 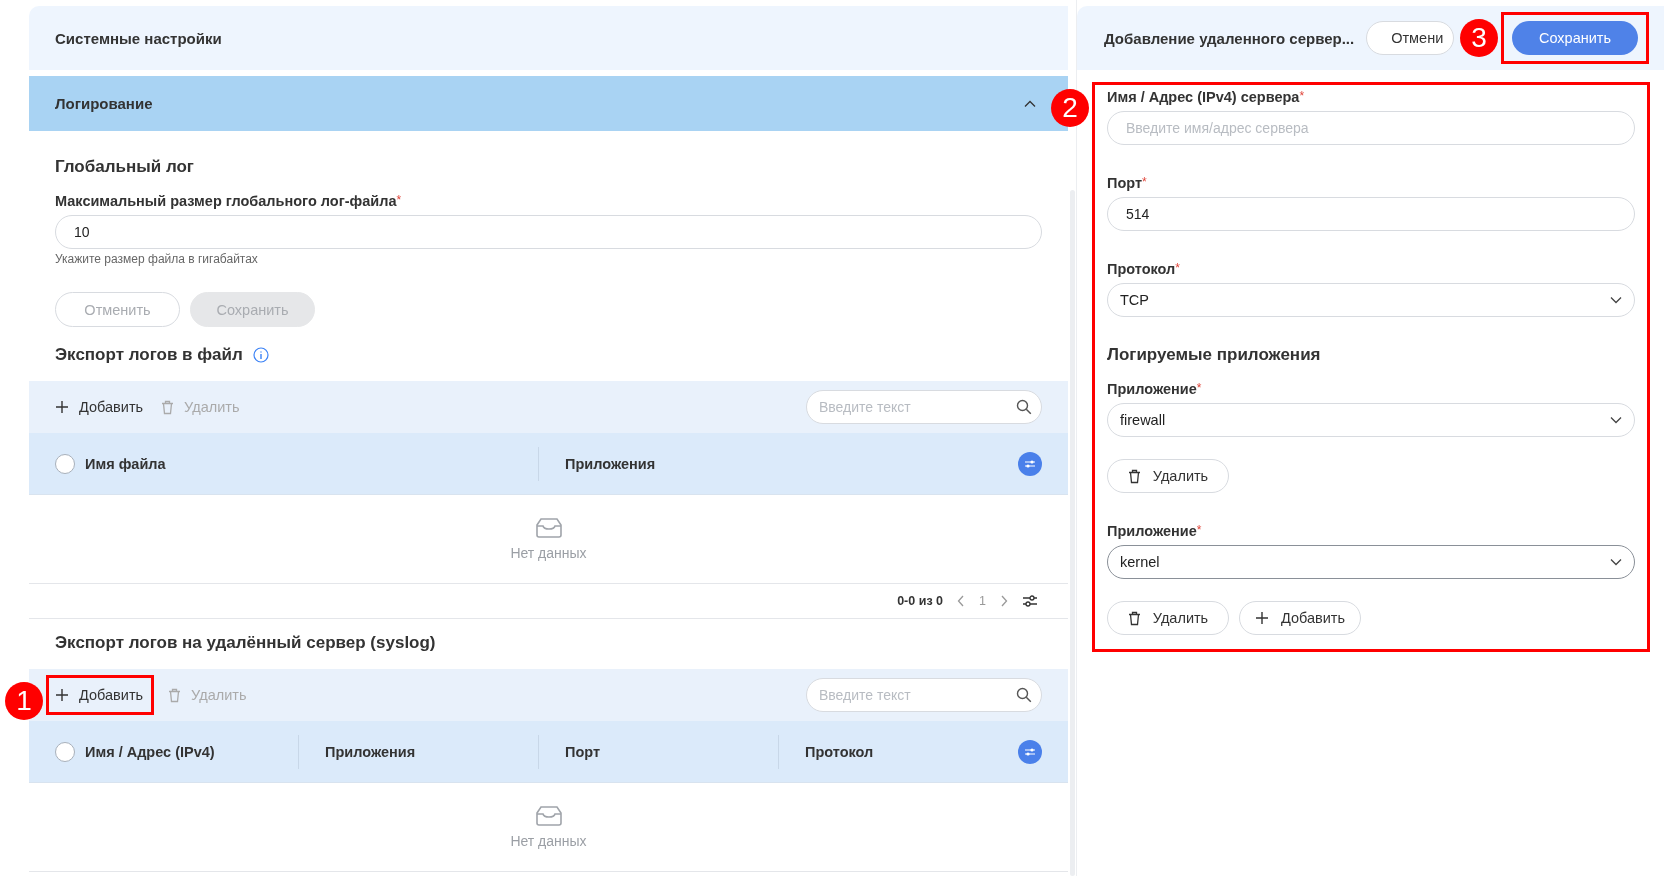 I want to click on save-button: Сохранить, so click(x=1575, y=38).